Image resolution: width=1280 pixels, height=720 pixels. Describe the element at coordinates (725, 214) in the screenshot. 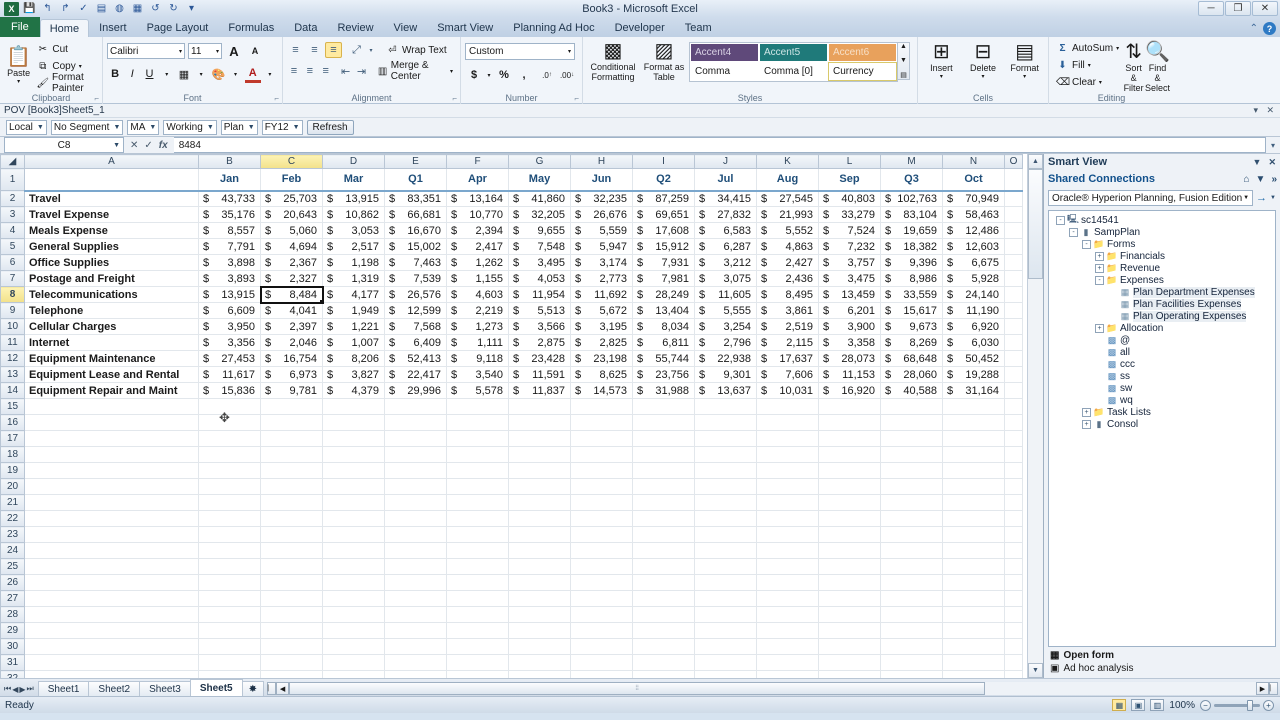

I see `value-cell: $27,832` at that location.